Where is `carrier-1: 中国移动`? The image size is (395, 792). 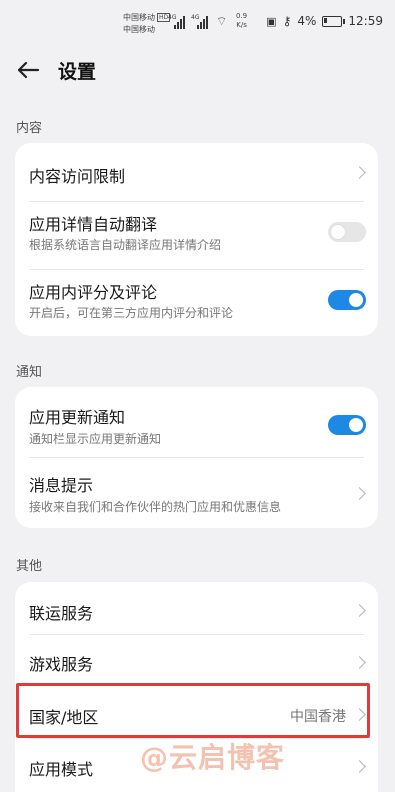 carrier-1: 中国移动 is located at coordinates (139, 17).